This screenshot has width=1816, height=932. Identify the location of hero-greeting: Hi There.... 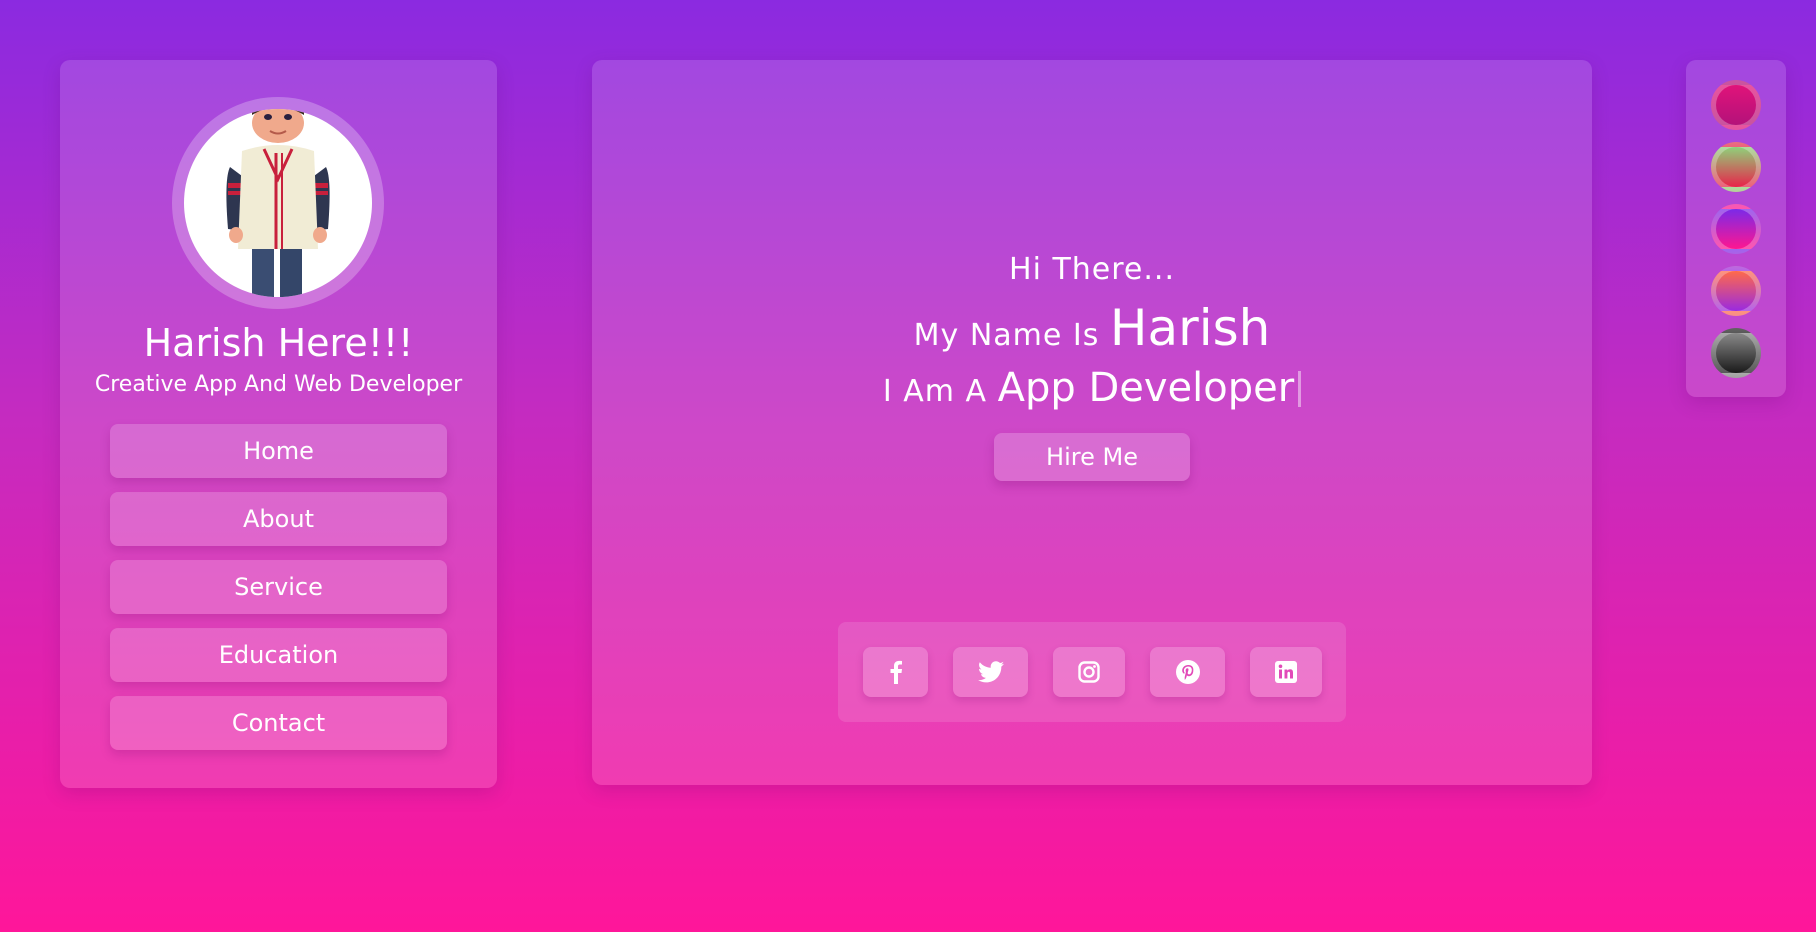
(1092, 269).